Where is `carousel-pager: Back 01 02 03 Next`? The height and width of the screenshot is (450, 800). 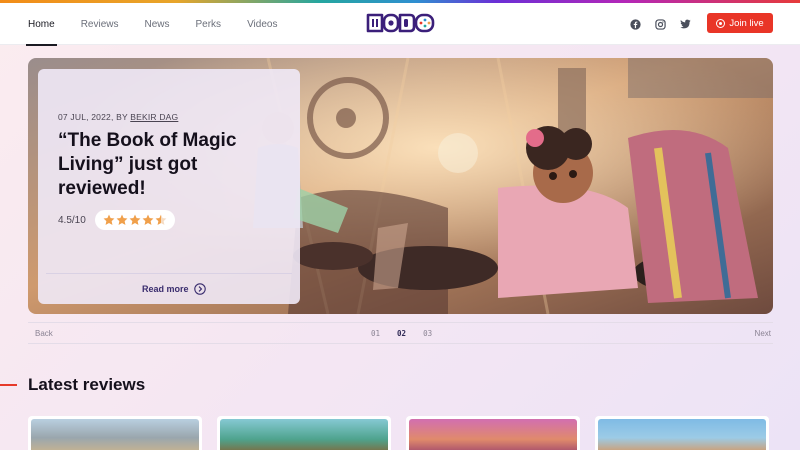
carousel-pager: Back 01 02 03 Next is located at coordinates (400, 333).